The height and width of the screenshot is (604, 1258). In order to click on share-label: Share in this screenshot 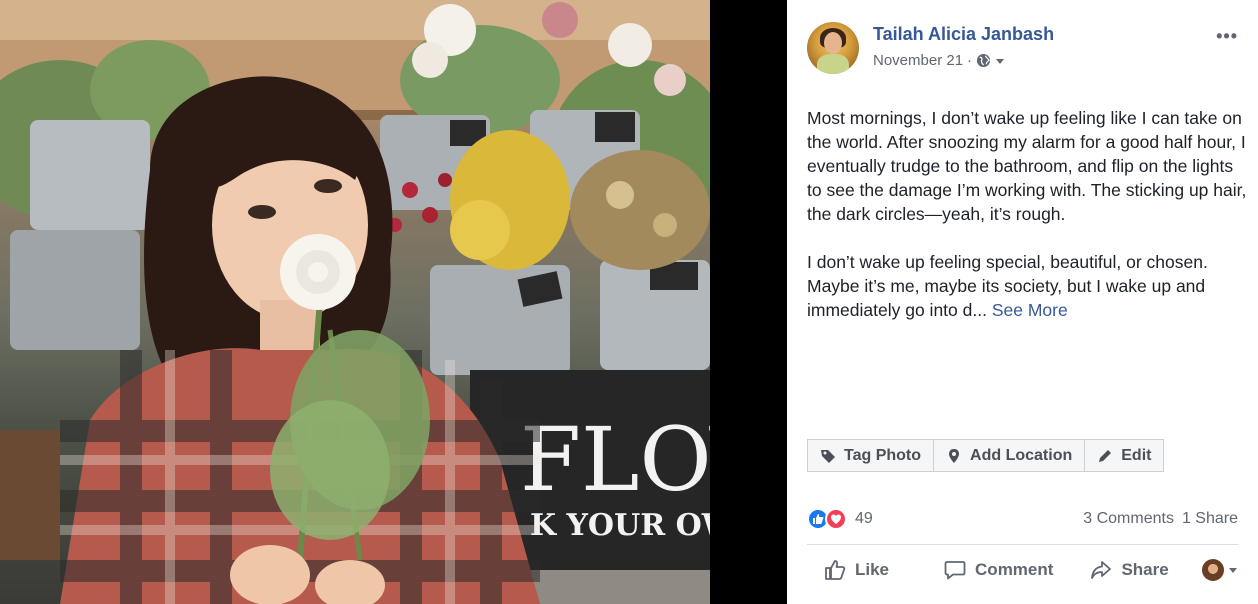, I will do `click(1145, 569)`.